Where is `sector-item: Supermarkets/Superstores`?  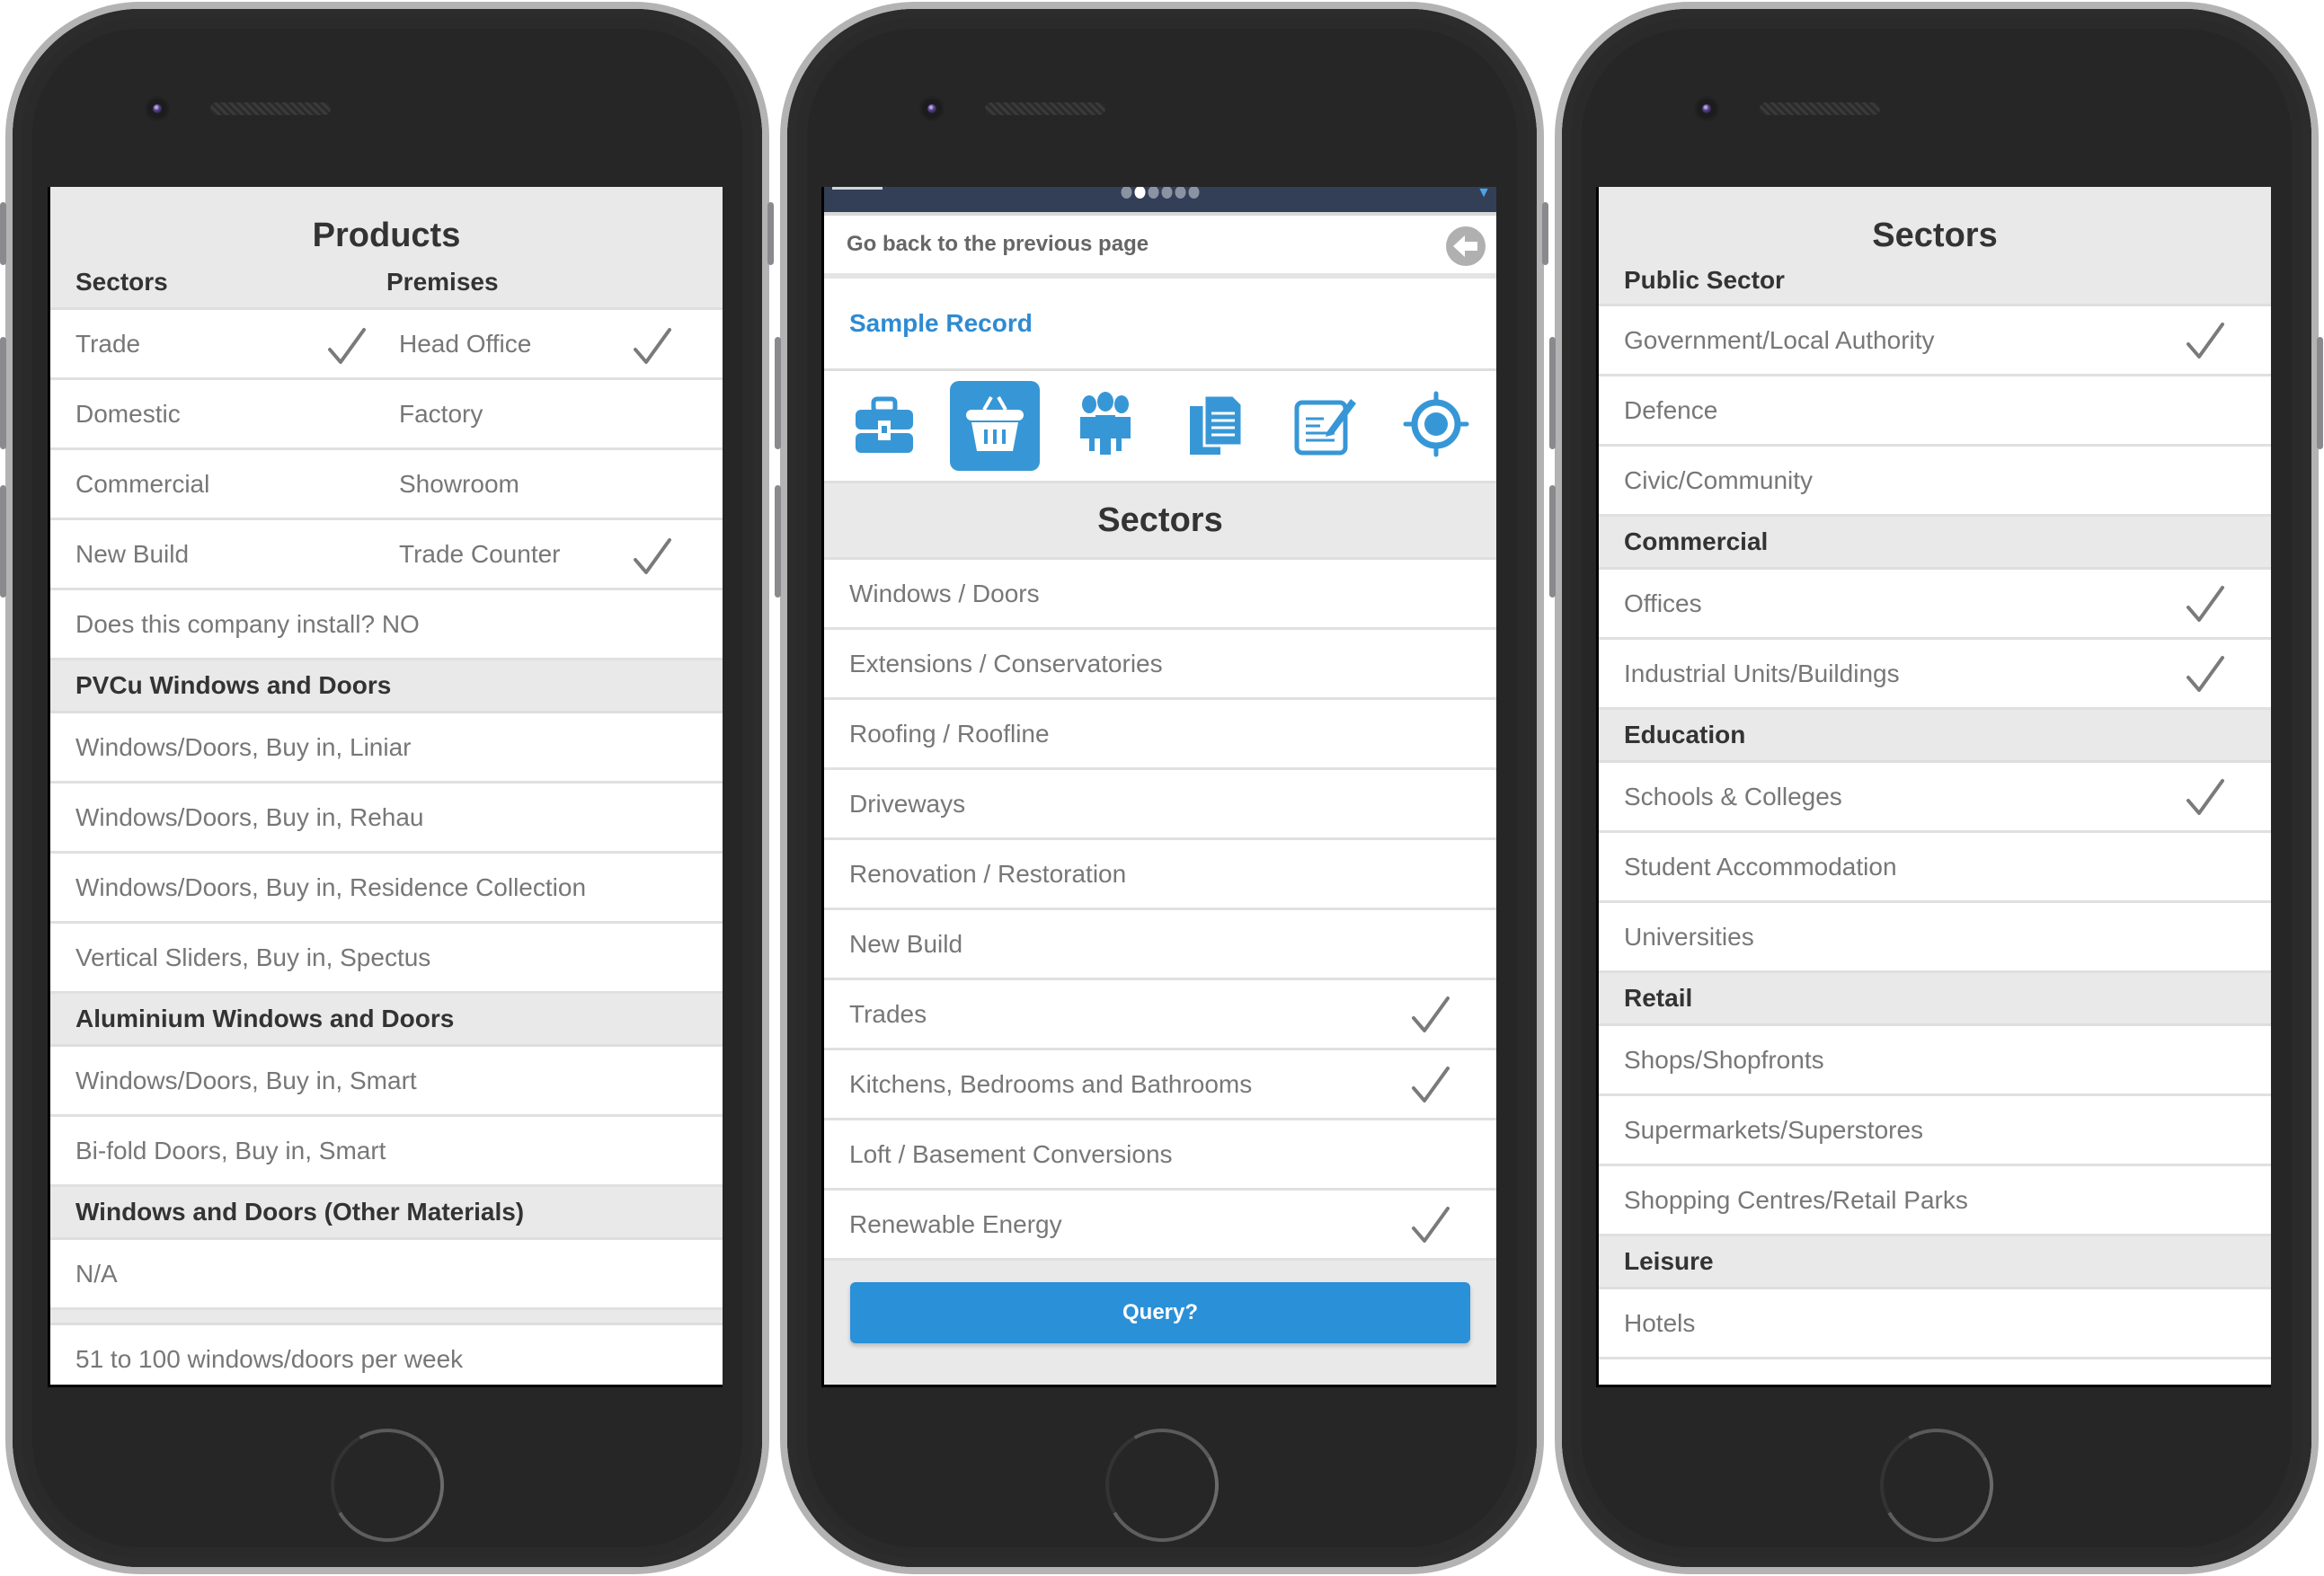
sector-item: Supermarkets/Superstores is located at coordinates (1935, 1131).